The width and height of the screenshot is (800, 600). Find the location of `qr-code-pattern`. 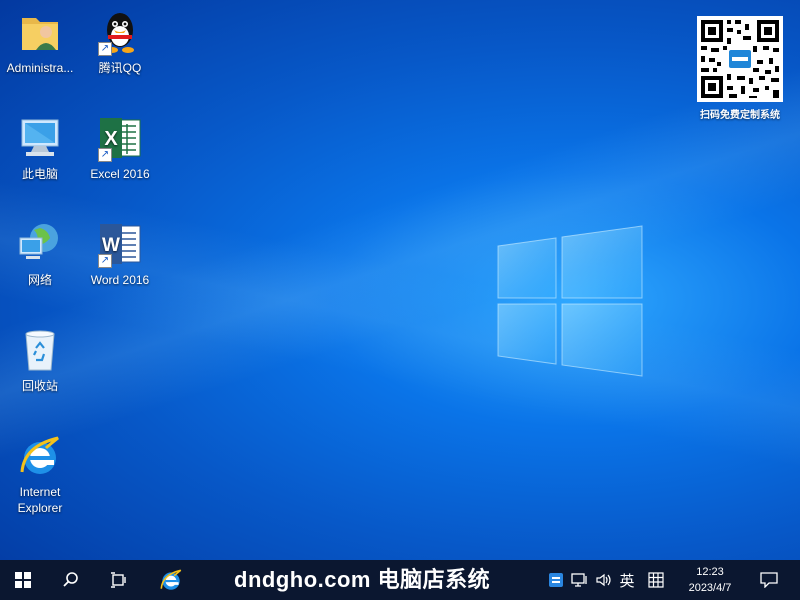

qr-code-pattern is located at coordinates (740, 59).